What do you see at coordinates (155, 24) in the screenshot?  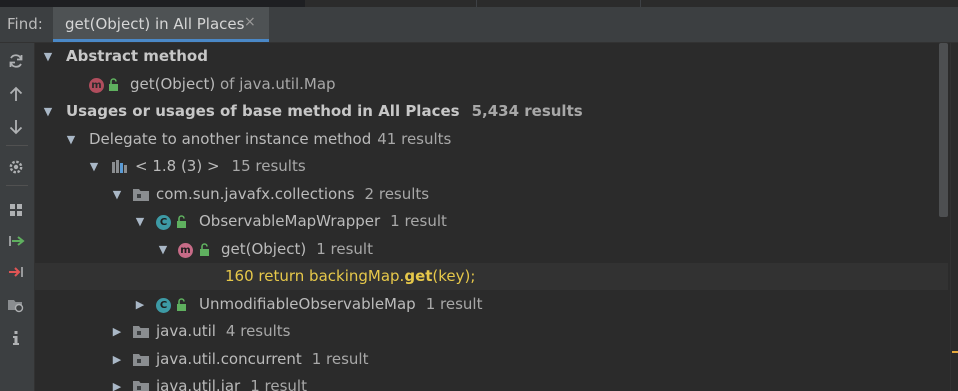 I see `find-tab-label: get(Object) in All Places` at bounding box center [155, 24].